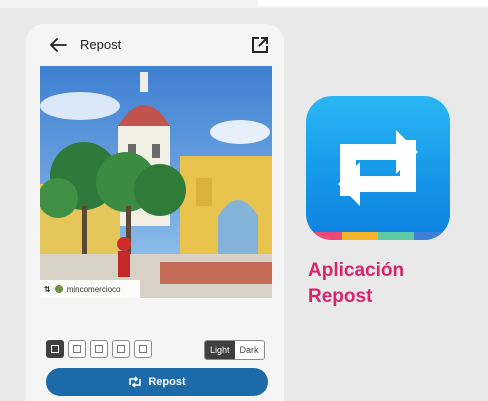 The height and width of the screenshot is (401, 488). What do you see at coordinates (356, 284) in the screenshot?
I see `promo-caption: Aplicación Repost` at bounding box center [356, 284].